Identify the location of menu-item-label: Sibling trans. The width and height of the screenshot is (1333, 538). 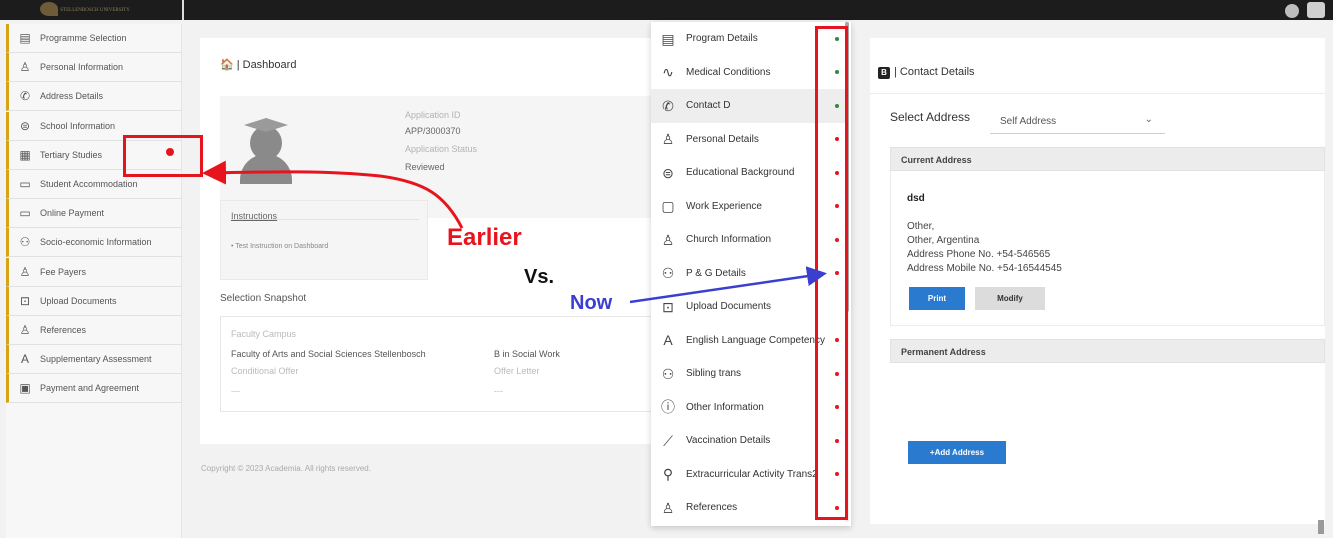
(714, 374).